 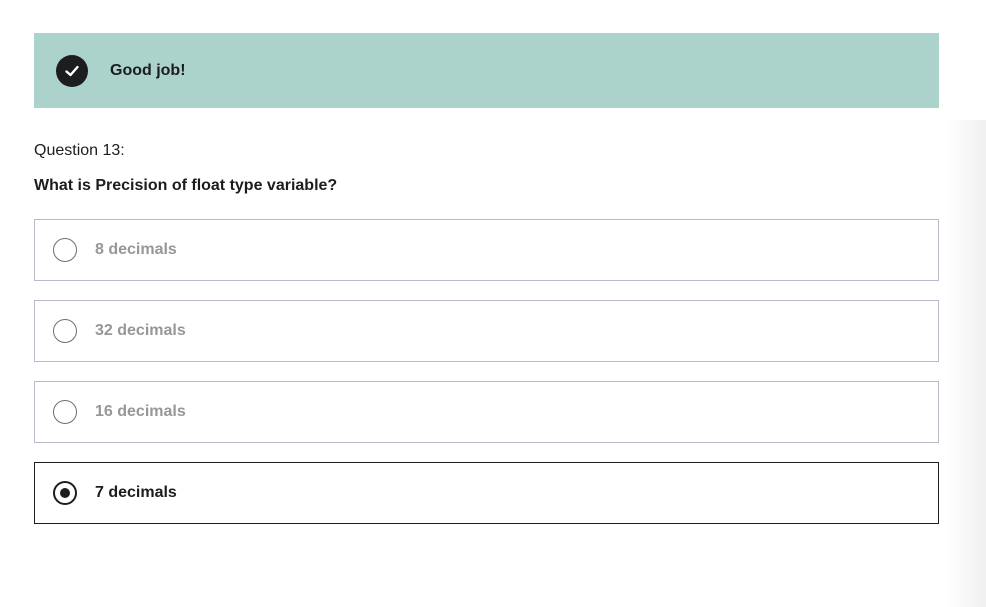 I want to click on feedback-message: Good job!, so click(x=148, y=70).